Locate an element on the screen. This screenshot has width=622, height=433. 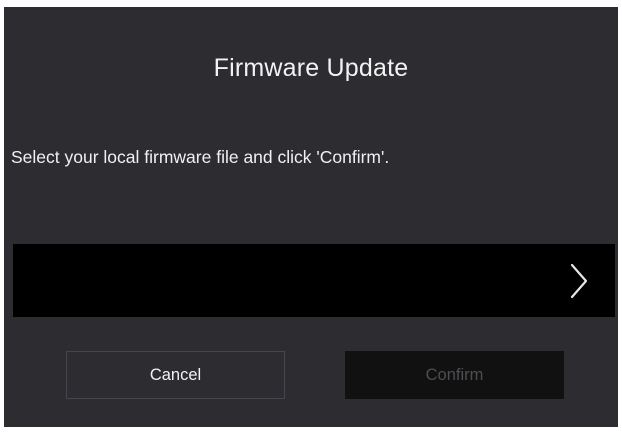
chevron-right-icon is located at coordinates (579, 281).